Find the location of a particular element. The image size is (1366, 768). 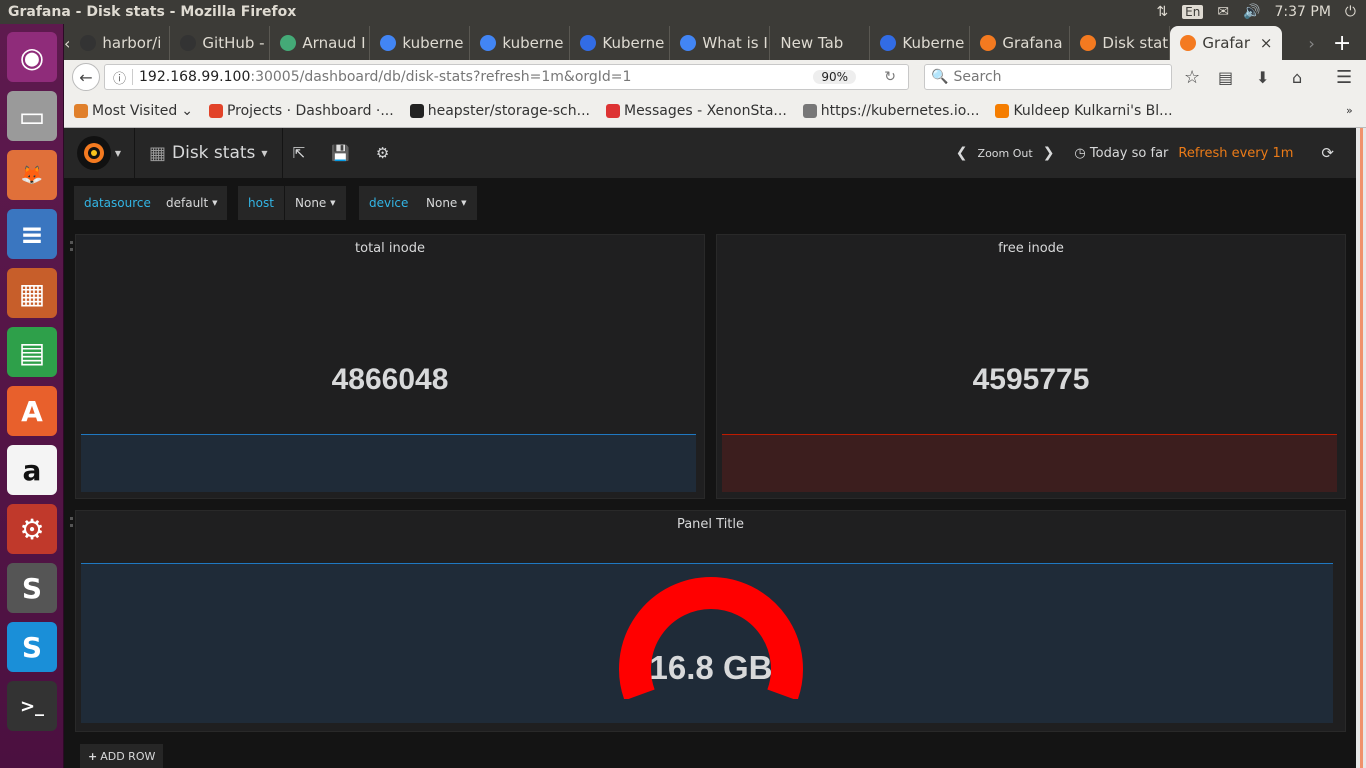

amazon-icon: a is located at coordinates (32, 470).